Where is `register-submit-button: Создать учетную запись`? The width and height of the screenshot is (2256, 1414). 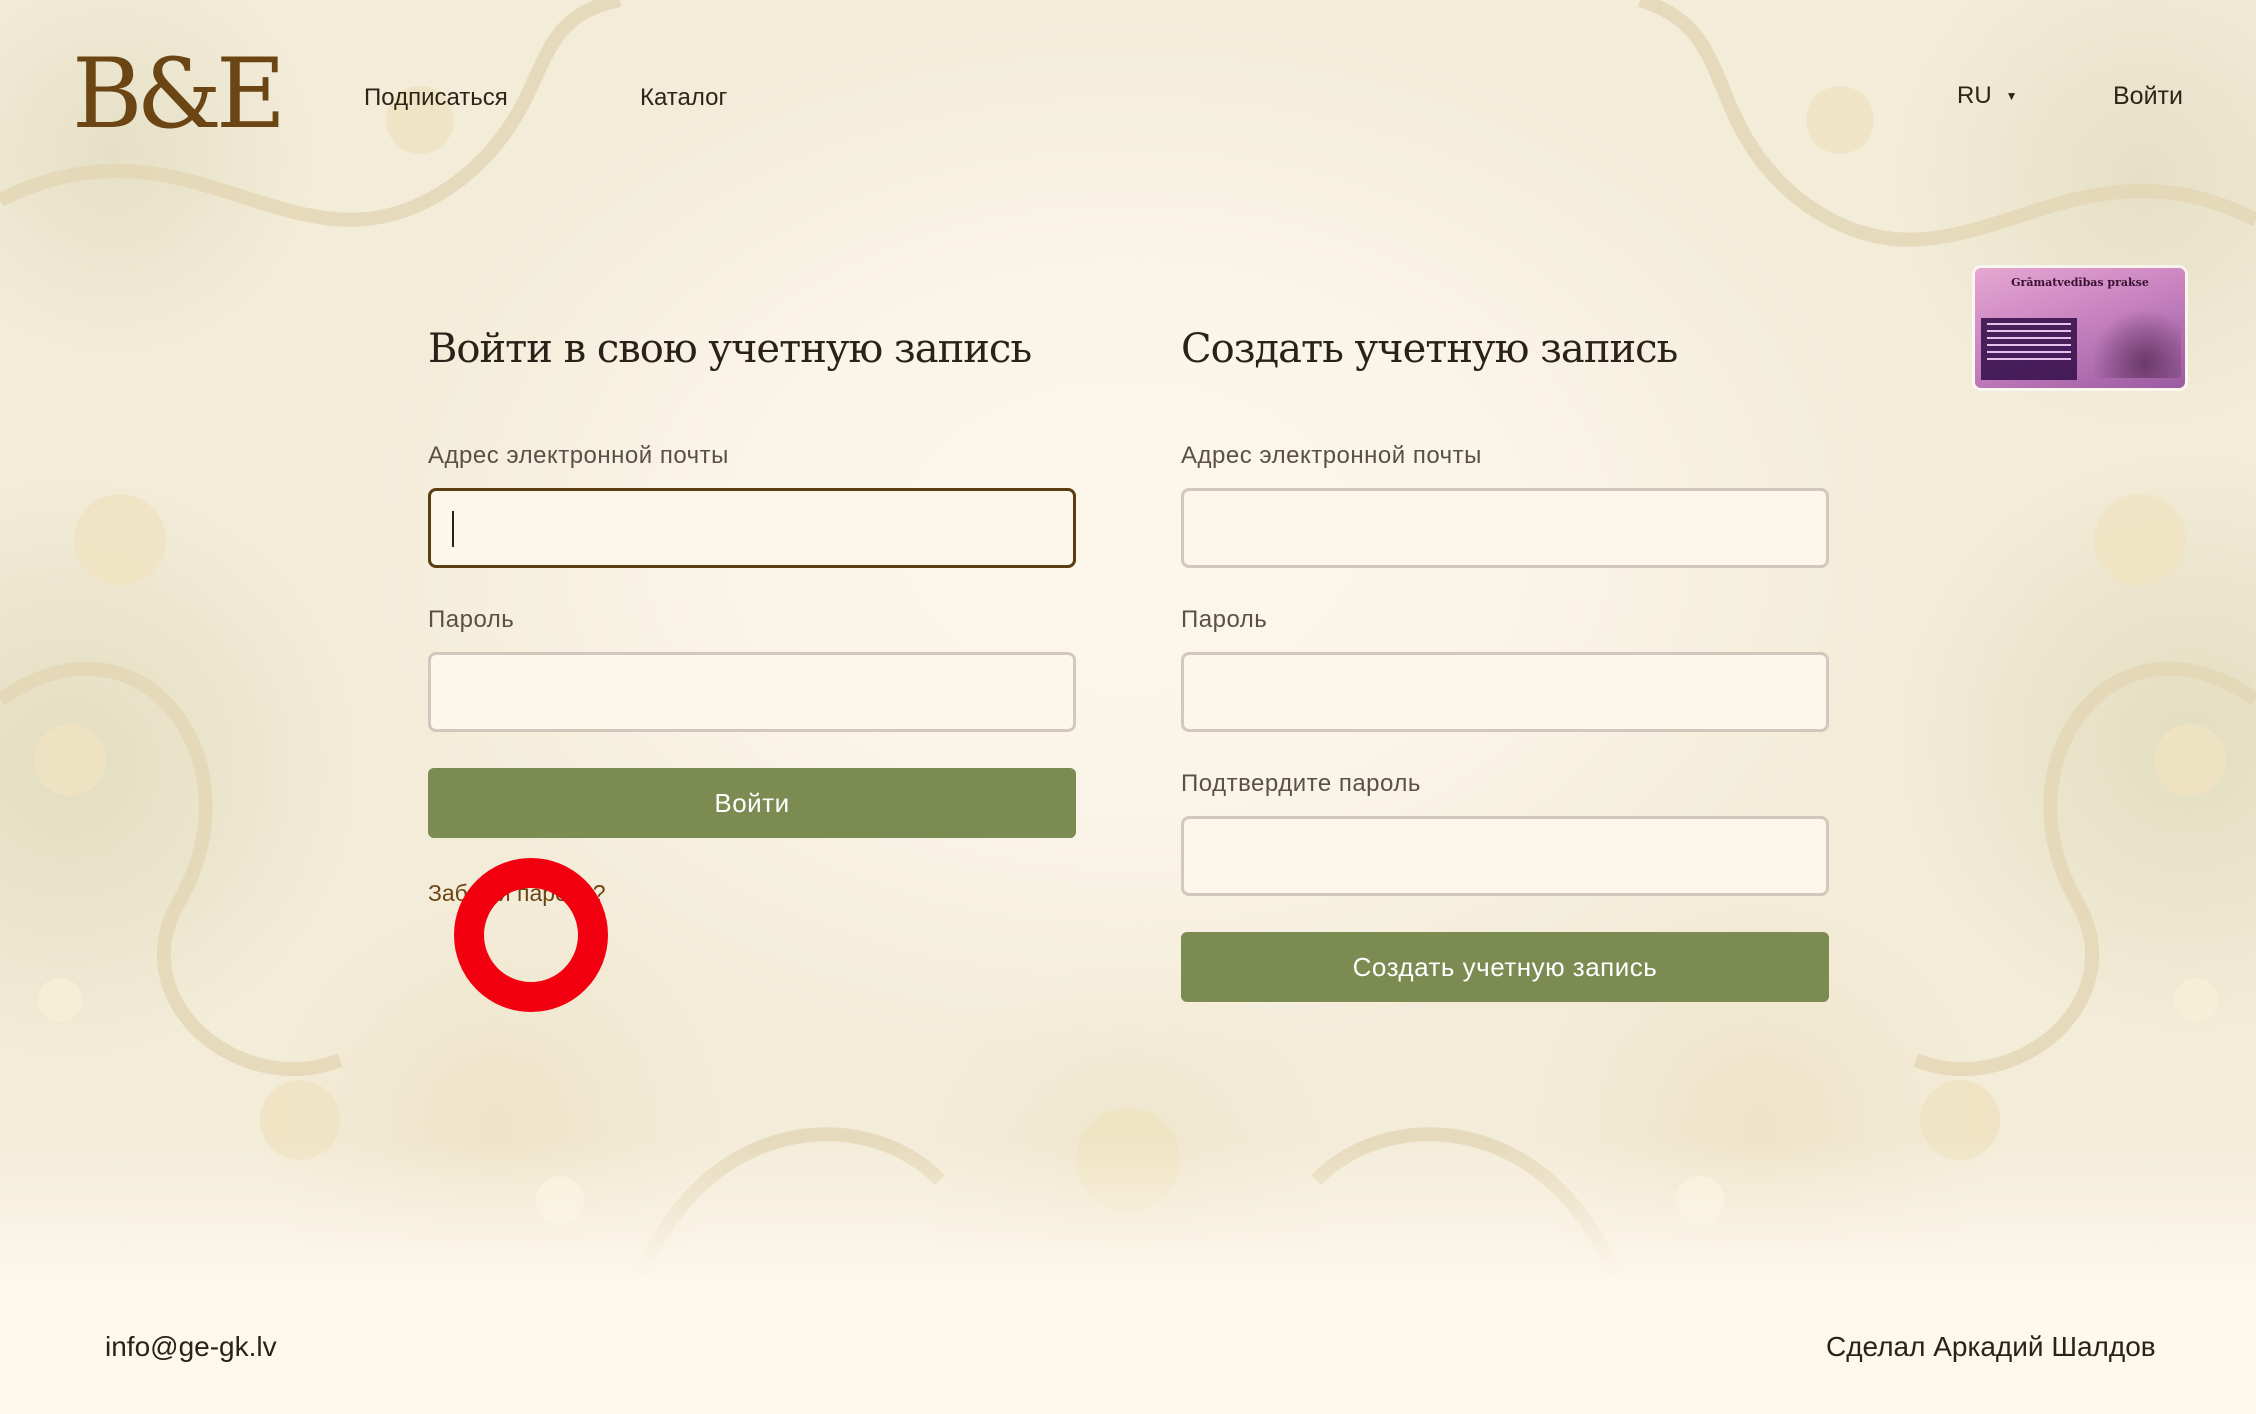
register-submit-button: Создать учетную запись is located at coordinates (1505, 967).